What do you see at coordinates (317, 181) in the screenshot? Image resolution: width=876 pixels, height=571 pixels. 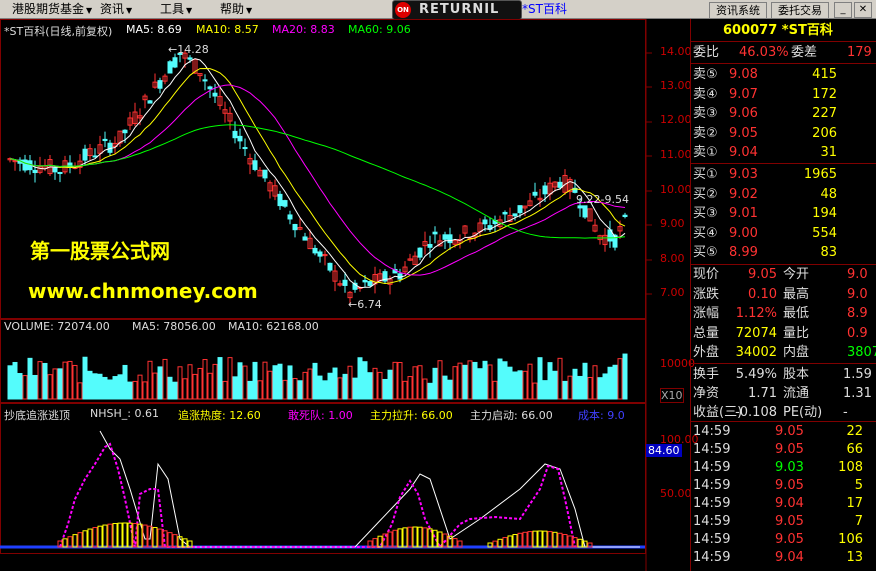 I see `ma60-line` at bounding box center [317, 181].